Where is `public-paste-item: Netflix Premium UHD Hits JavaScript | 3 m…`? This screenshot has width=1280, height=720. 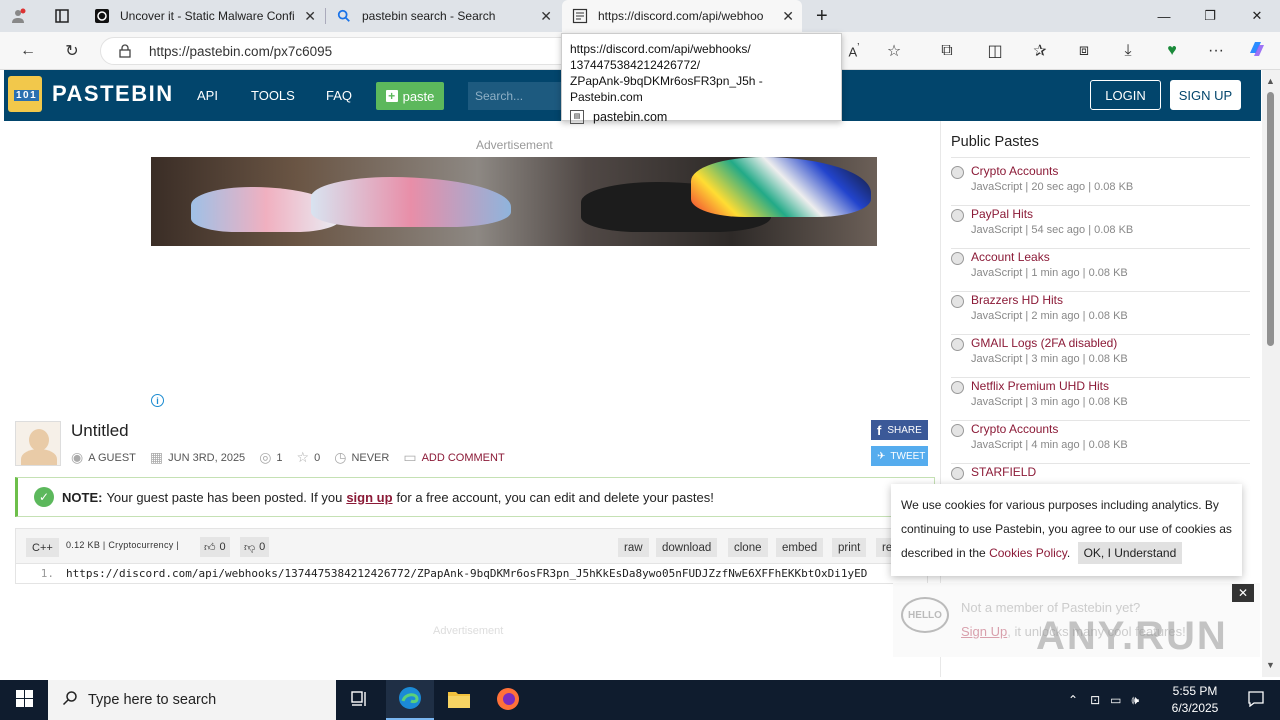
public-paste-item: Netflix Premium UHD Hits JavaScript | 3 m… is located at coordinates (1100, 399).